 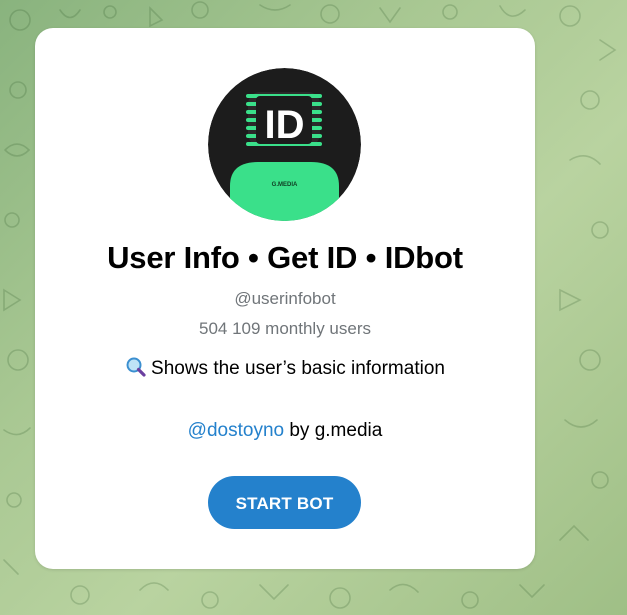 I want to click on bot-title: User Info • Get ID • IDbot, so click(x=285, y=257).